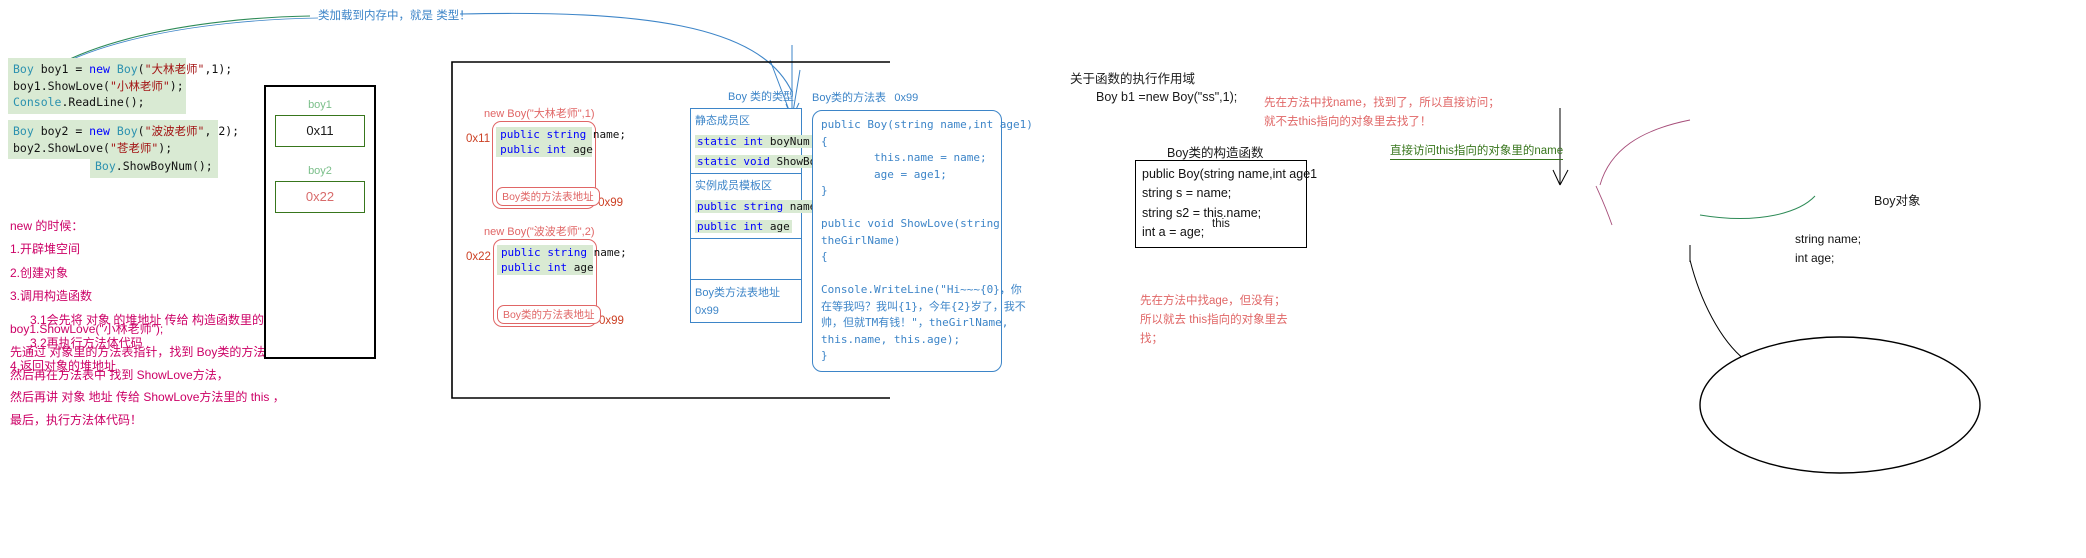  Describe the element at coordinates (37, 102) in the screenshot. I see `code-token: Console` at that location.